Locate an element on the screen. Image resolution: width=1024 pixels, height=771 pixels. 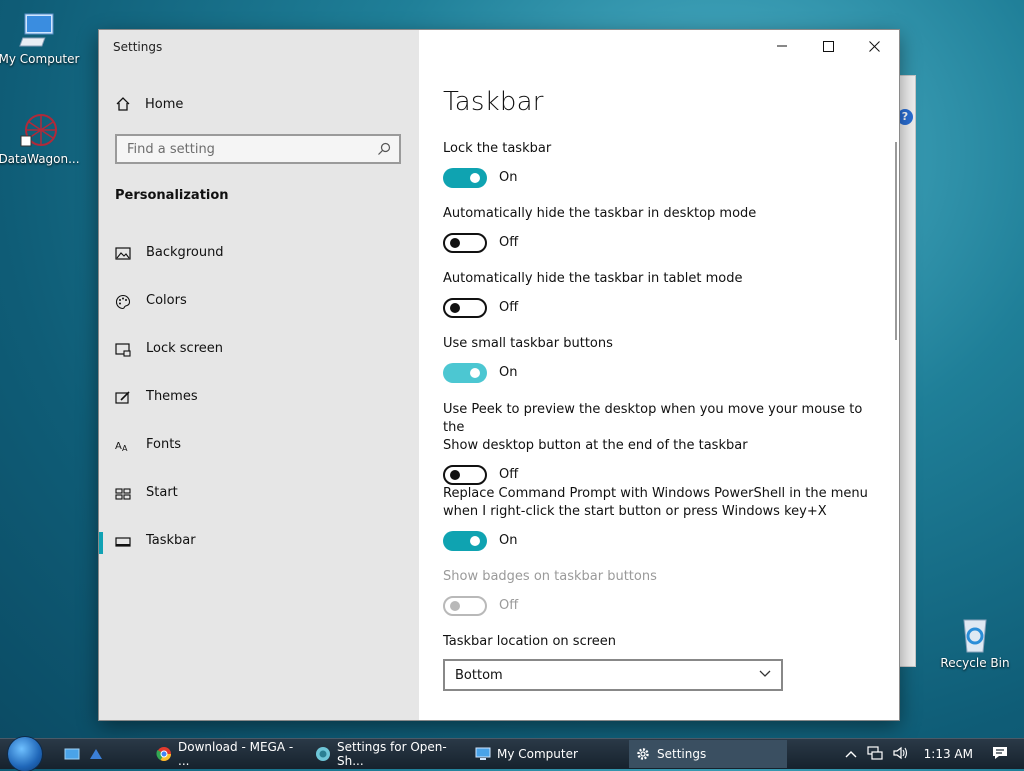
sidebar-item-colors: Colors is located at coordinates (259, 302).